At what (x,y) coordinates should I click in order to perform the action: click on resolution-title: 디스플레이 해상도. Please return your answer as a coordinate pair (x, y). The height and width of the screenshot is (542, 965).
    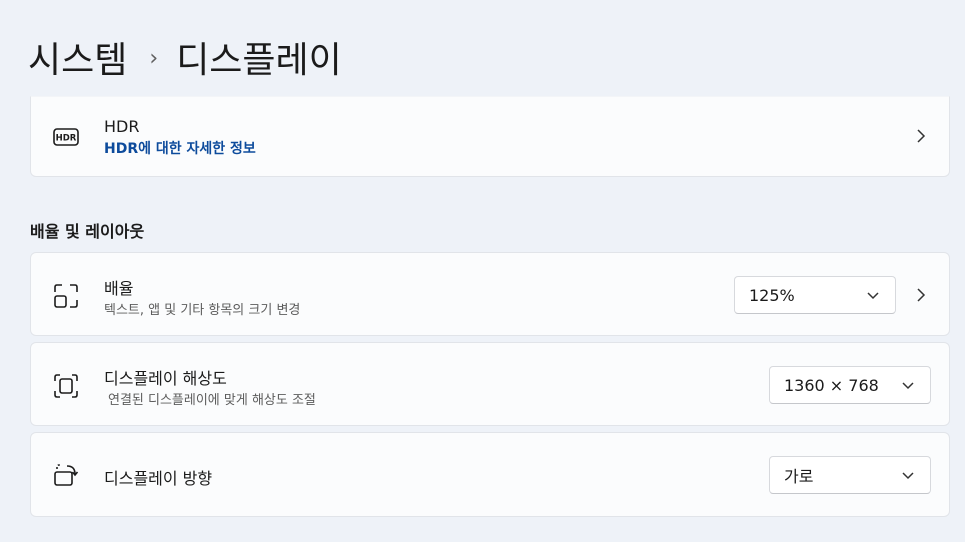
    Looking at the image, I should click on (165, 378).